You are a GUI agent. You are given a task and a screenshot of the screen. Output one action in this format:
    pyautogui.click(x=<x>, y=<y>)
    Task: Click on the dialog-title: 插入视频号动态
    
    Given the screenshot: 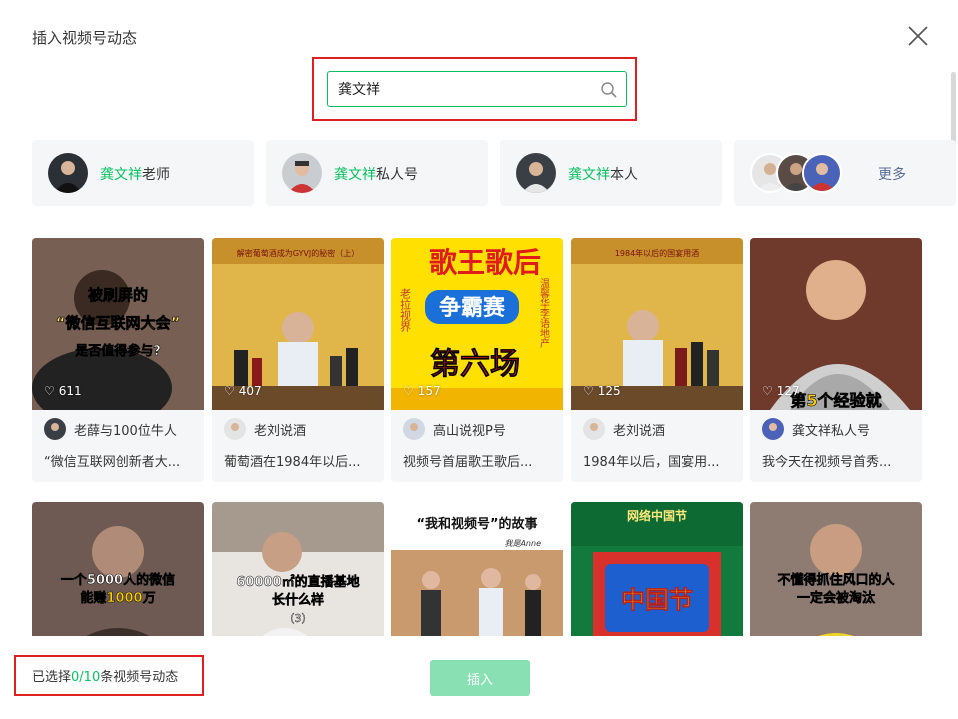 What is the action you would take?
    pyautogui.click(x=85, y=38)
    